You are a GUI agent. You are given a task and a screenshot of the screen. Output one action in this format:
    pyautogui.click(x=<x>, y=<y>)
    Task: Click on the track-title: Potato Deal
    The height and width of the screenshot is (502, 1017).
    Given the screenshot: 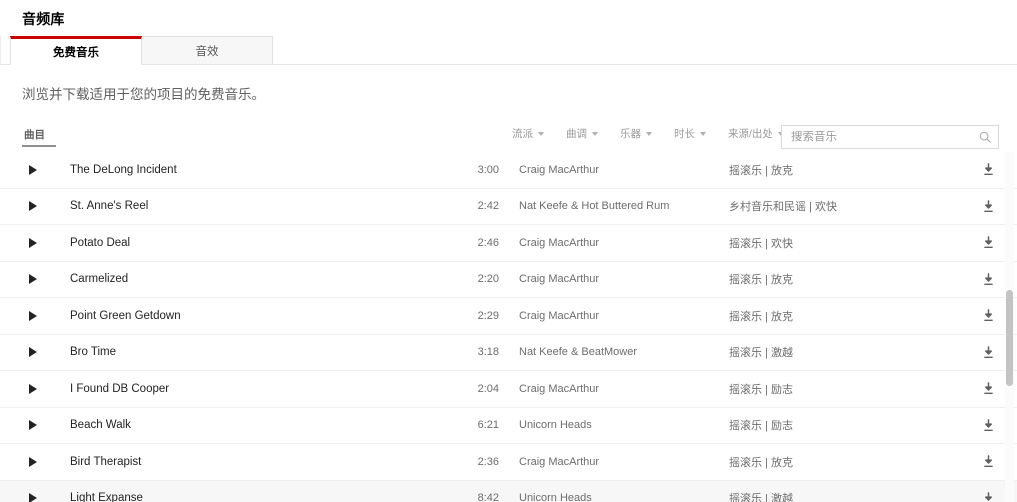 What is the action you would take?
    pyautogui.click(x=100, y=242)
    